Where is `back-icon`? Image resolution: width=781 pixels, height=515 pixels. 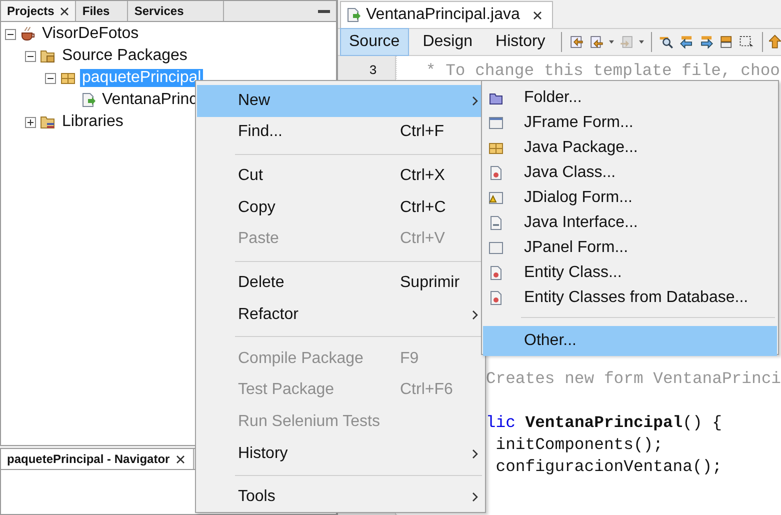
back-icon is located at coordinates (596, 42).